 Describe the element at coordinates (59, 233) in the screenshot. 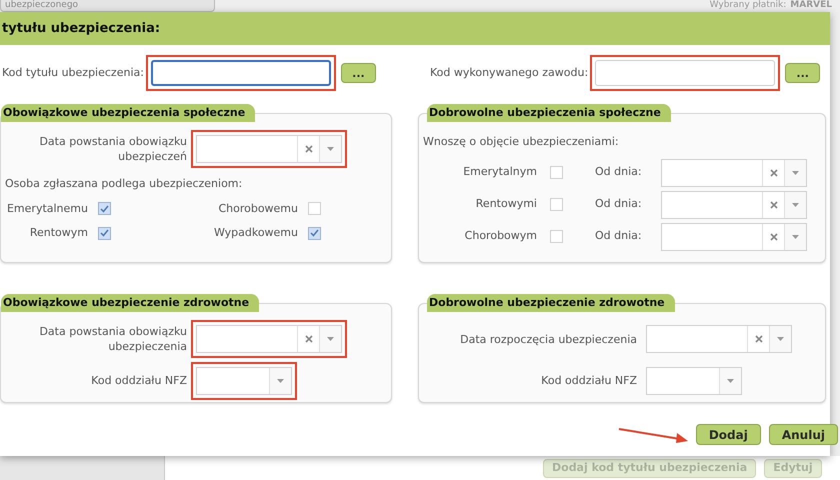

I see `checkbox-label: Rentowym` at that location.